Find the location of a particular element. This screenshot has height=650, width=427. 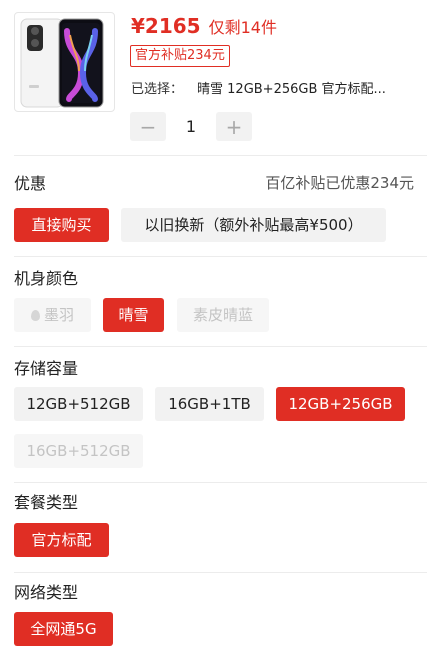

trade-in-option: 以旧换新（额外补贴最高¥500） is located at coordinates (253, 225).